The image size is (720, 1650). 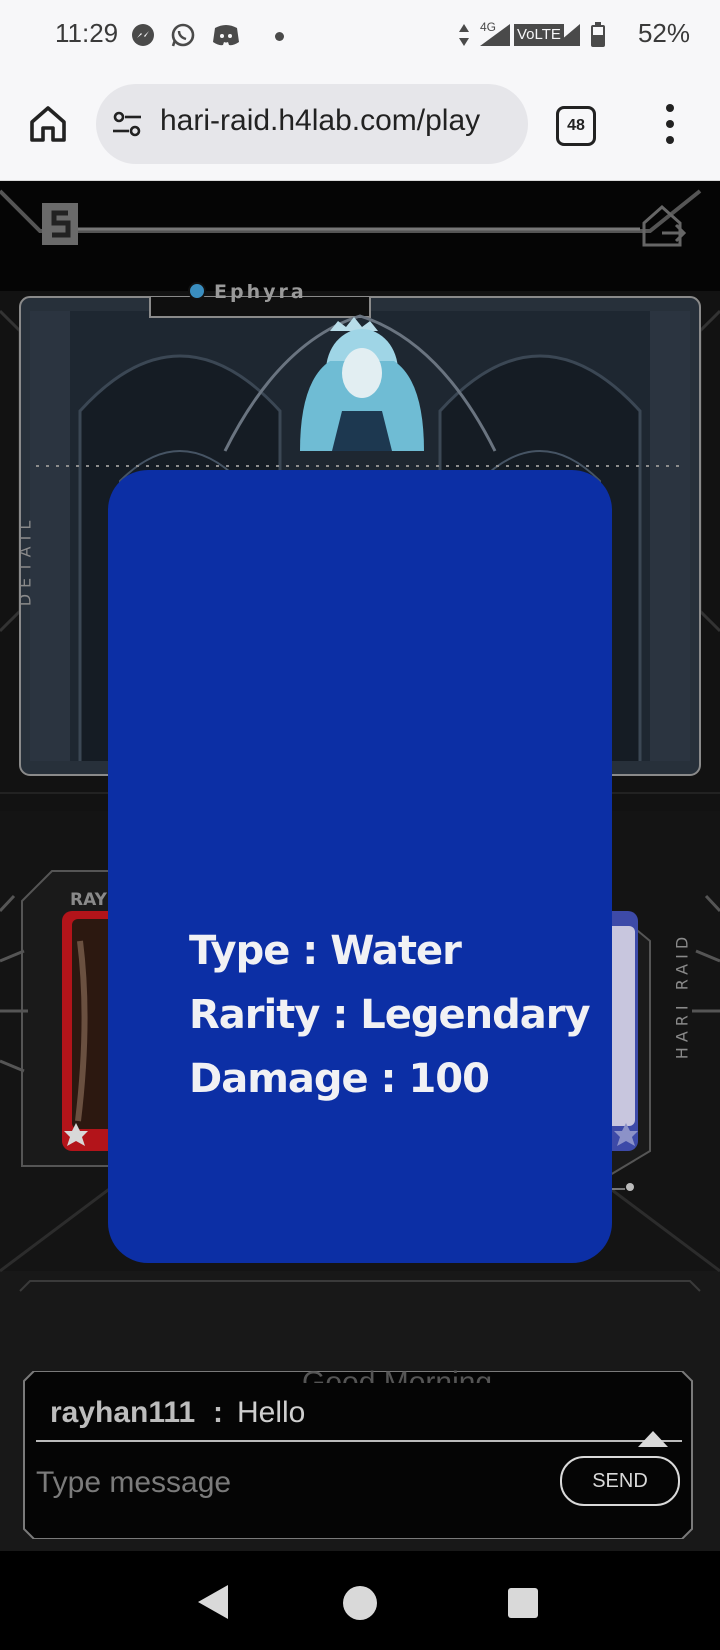 I want to click on address-bar: hari-raid.h4lab.com/play, so click(x=312, y=124).